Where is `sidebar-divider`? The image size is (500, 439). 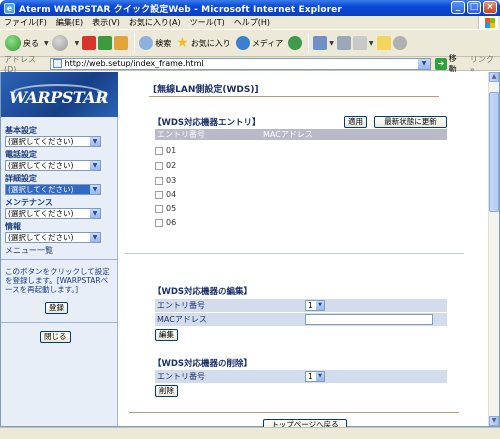 sidebar-divider is located at coordinates (59, 322).